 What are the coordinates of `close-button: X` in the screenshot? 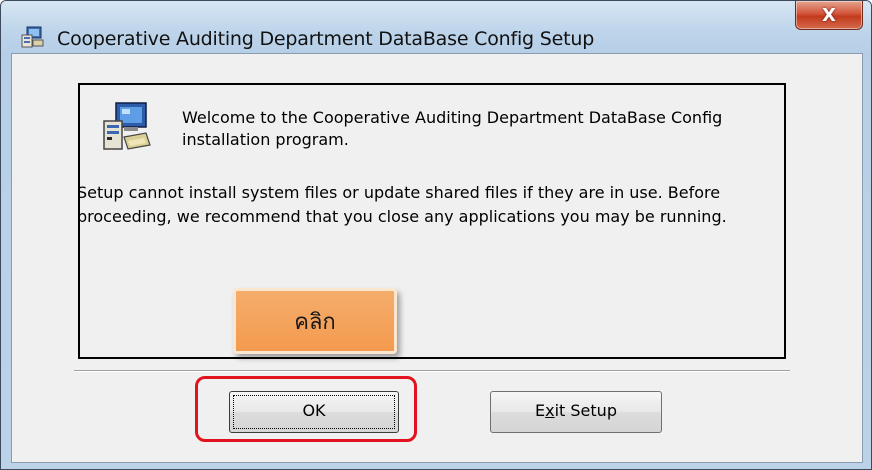 It's located at (829, 15).